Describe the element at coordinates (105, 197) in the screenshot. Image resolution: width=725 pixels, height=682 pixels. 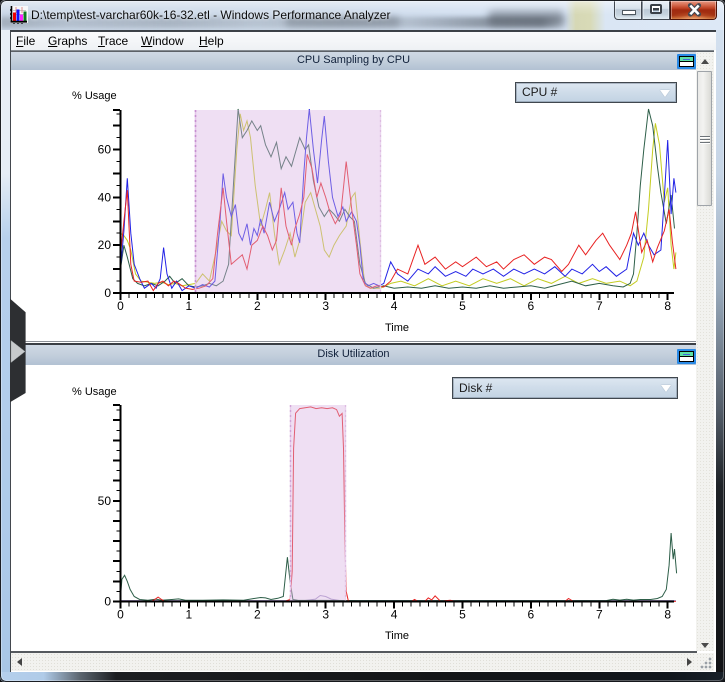
I see `svg-text: 40` at that location.